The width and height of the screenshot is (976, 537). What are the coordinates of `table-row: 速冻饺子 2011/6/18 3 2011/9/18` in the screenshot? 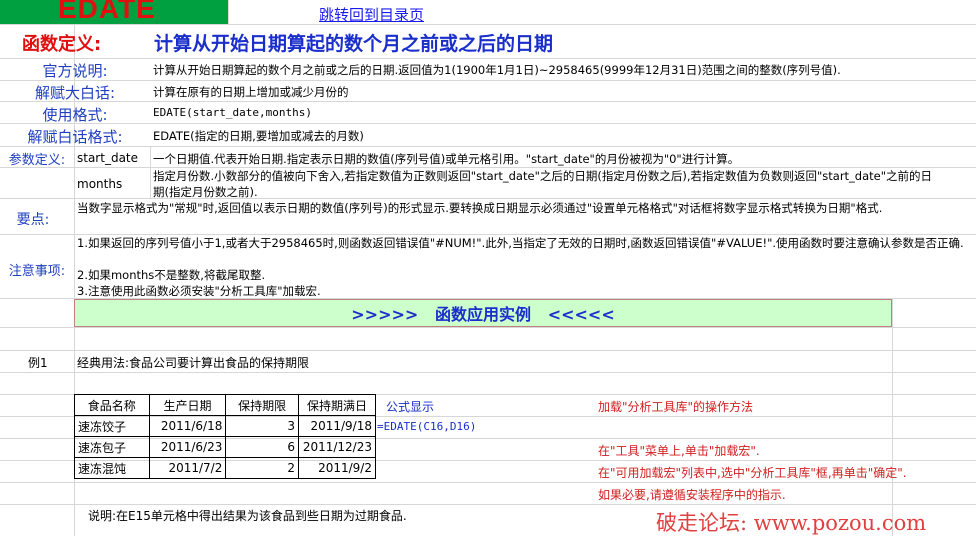 It's located at (225, 426).